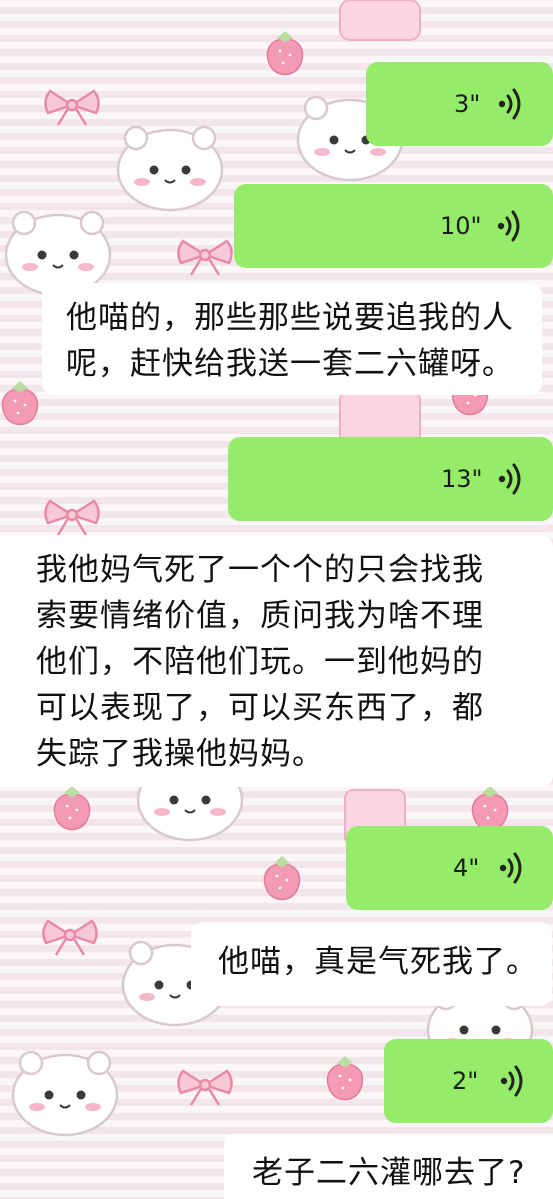 Image resolution: width=553 pixels, height=1199 pixels. I want to click on message-text: 老子二六灌哪去了?, so click(389, 1173).